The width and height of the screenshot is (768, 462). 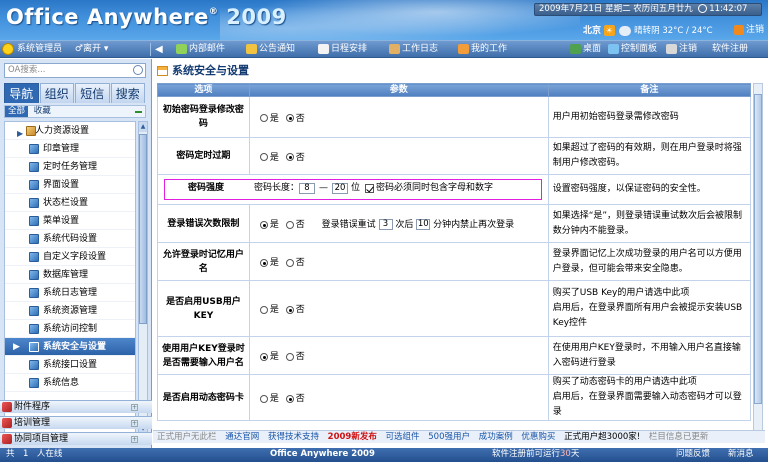 I want to click on sidebar-item-scheduled-task: 定时任务管理, so click(x=70, y=167).